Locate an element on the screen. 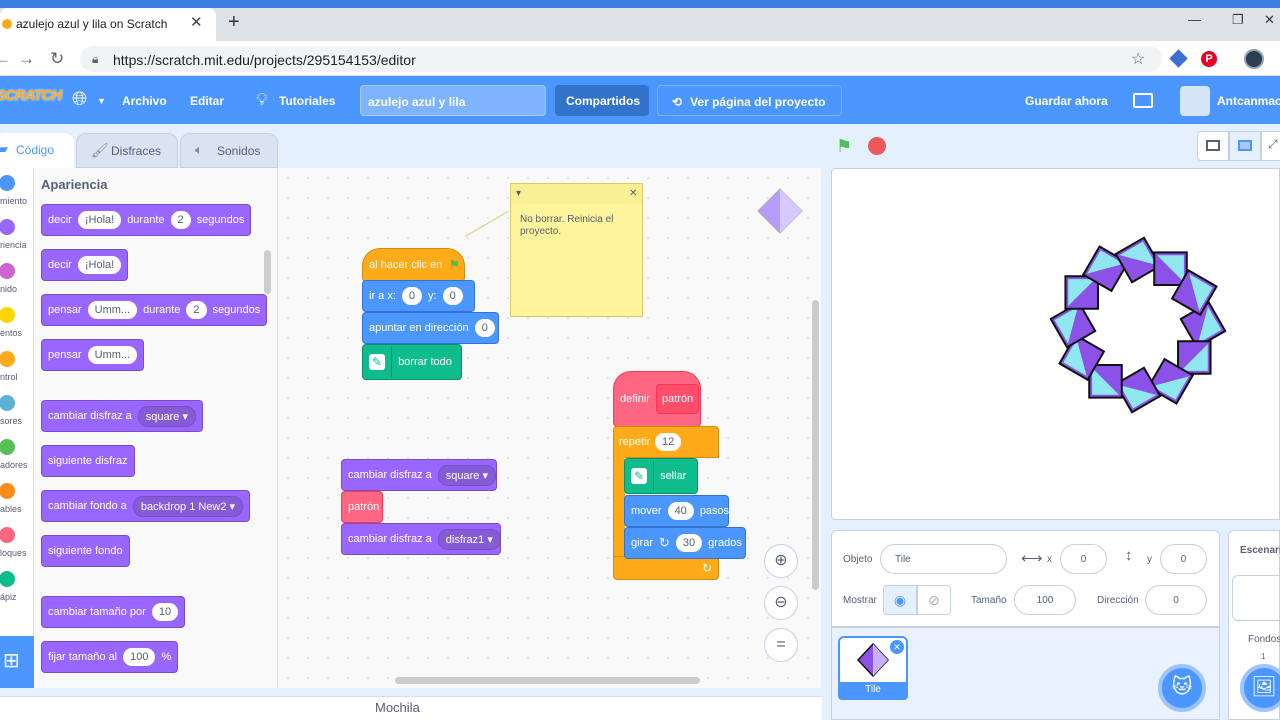 Image resolution: width=1280 pixels, height=720 pixels. note-header is located at coordinates (576, 194).